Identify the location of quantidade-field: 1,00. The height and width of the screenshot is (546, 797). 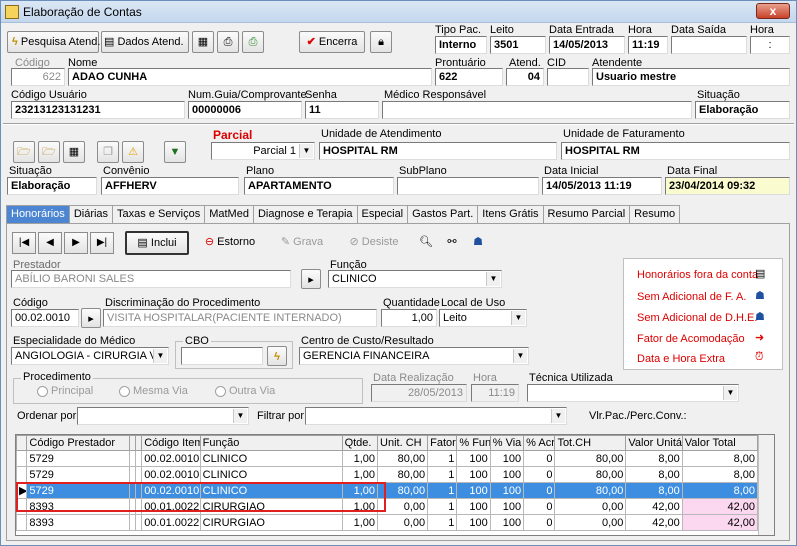
(409, 318).